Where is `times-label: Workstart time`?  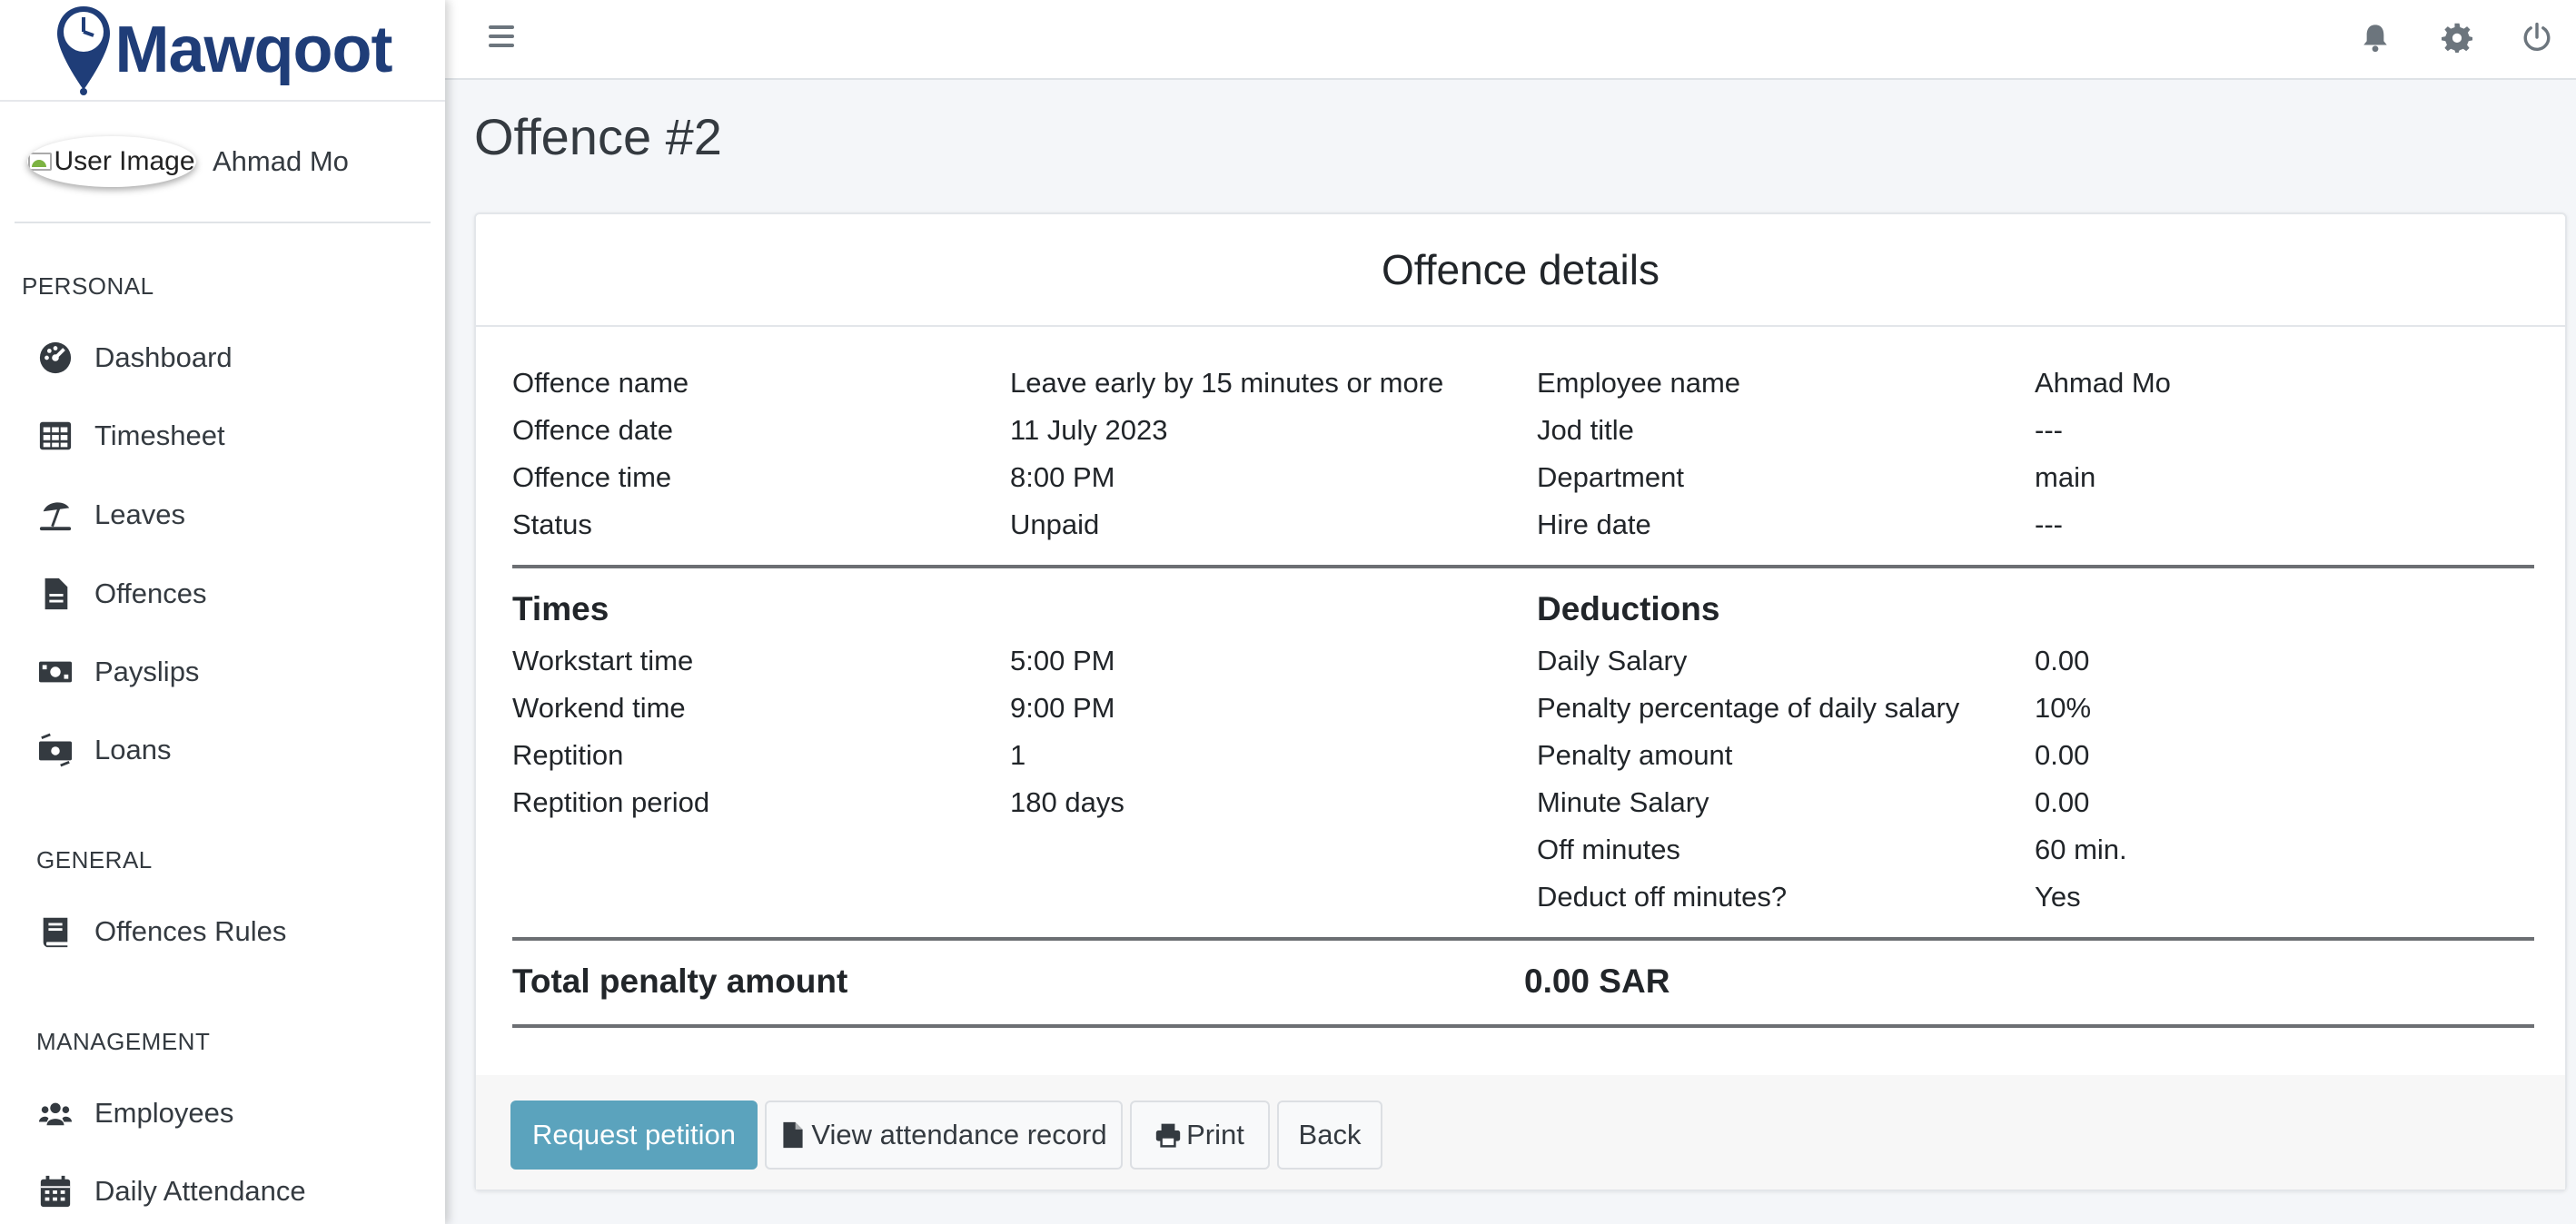
times-label: Workstart time is located at coordinates (603, 660).